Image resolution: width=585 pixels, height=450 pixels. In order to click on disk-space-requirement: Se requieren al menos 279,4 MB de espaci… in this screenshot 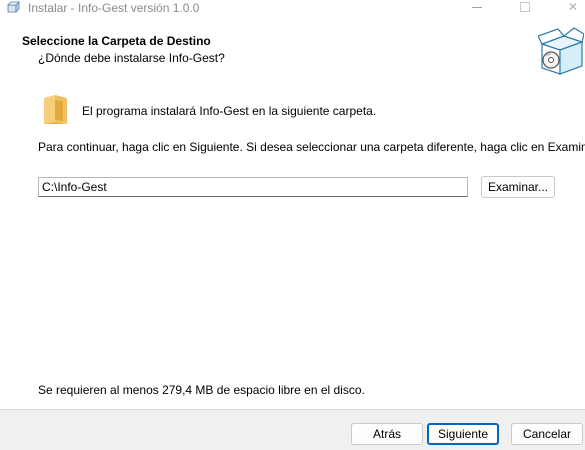, I will do `click(201, 390)`.